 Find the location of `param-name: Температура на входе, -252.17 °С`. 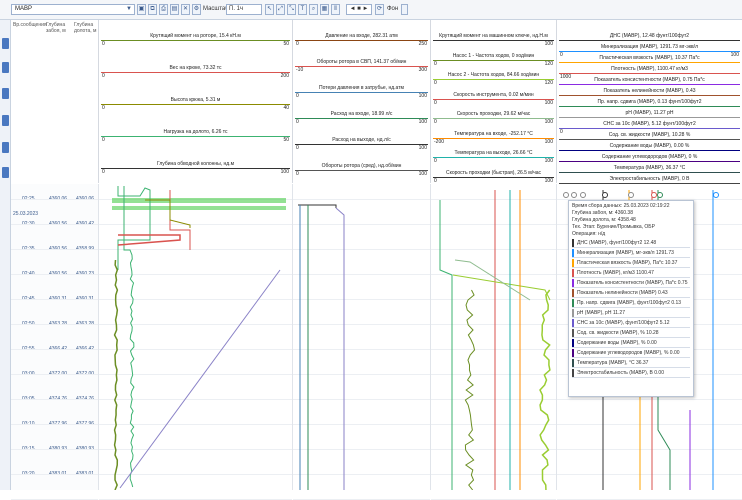

param-name: Температура на входе, -252.17 °С is located at coordinates (493, 133).